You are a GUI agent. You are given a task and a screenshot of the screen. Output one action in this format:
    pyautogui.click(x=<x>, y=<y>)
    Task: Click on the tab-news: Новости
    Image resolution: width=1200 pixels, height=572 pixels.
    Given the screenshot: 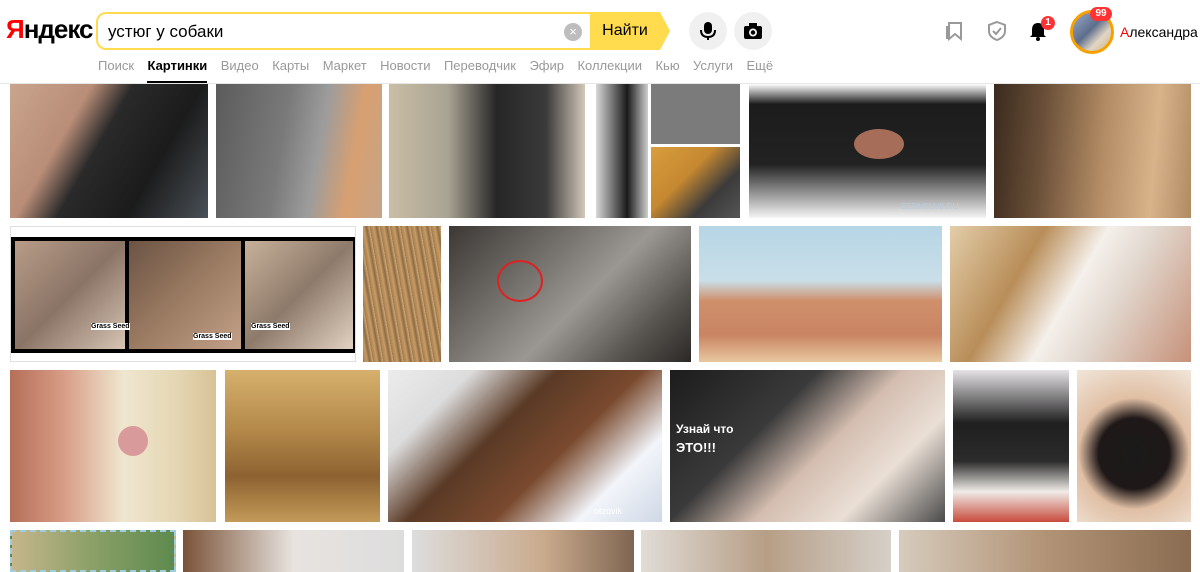 What is the action you would take?
    pyautogui.click(x=405, y=71)
    